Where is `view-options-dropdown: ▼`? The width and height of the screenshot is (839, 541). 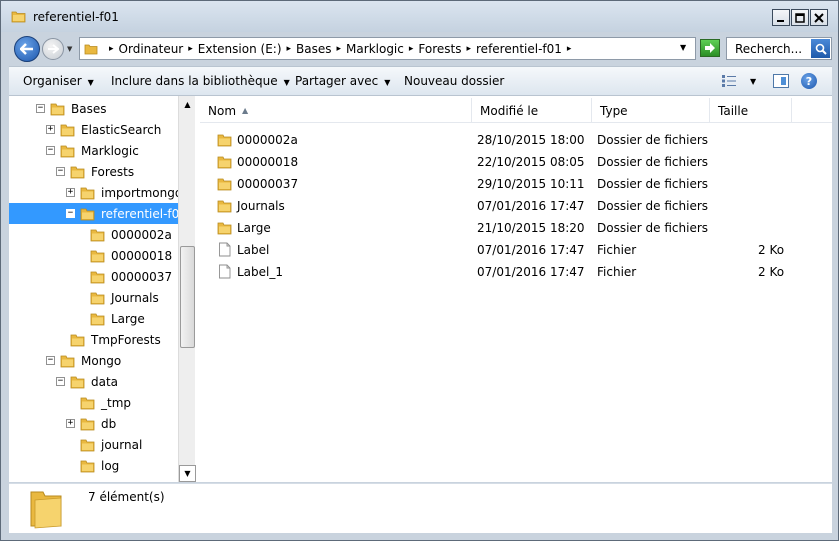 view-options-dropdown: ▼ is located at coordinates (753, 81).